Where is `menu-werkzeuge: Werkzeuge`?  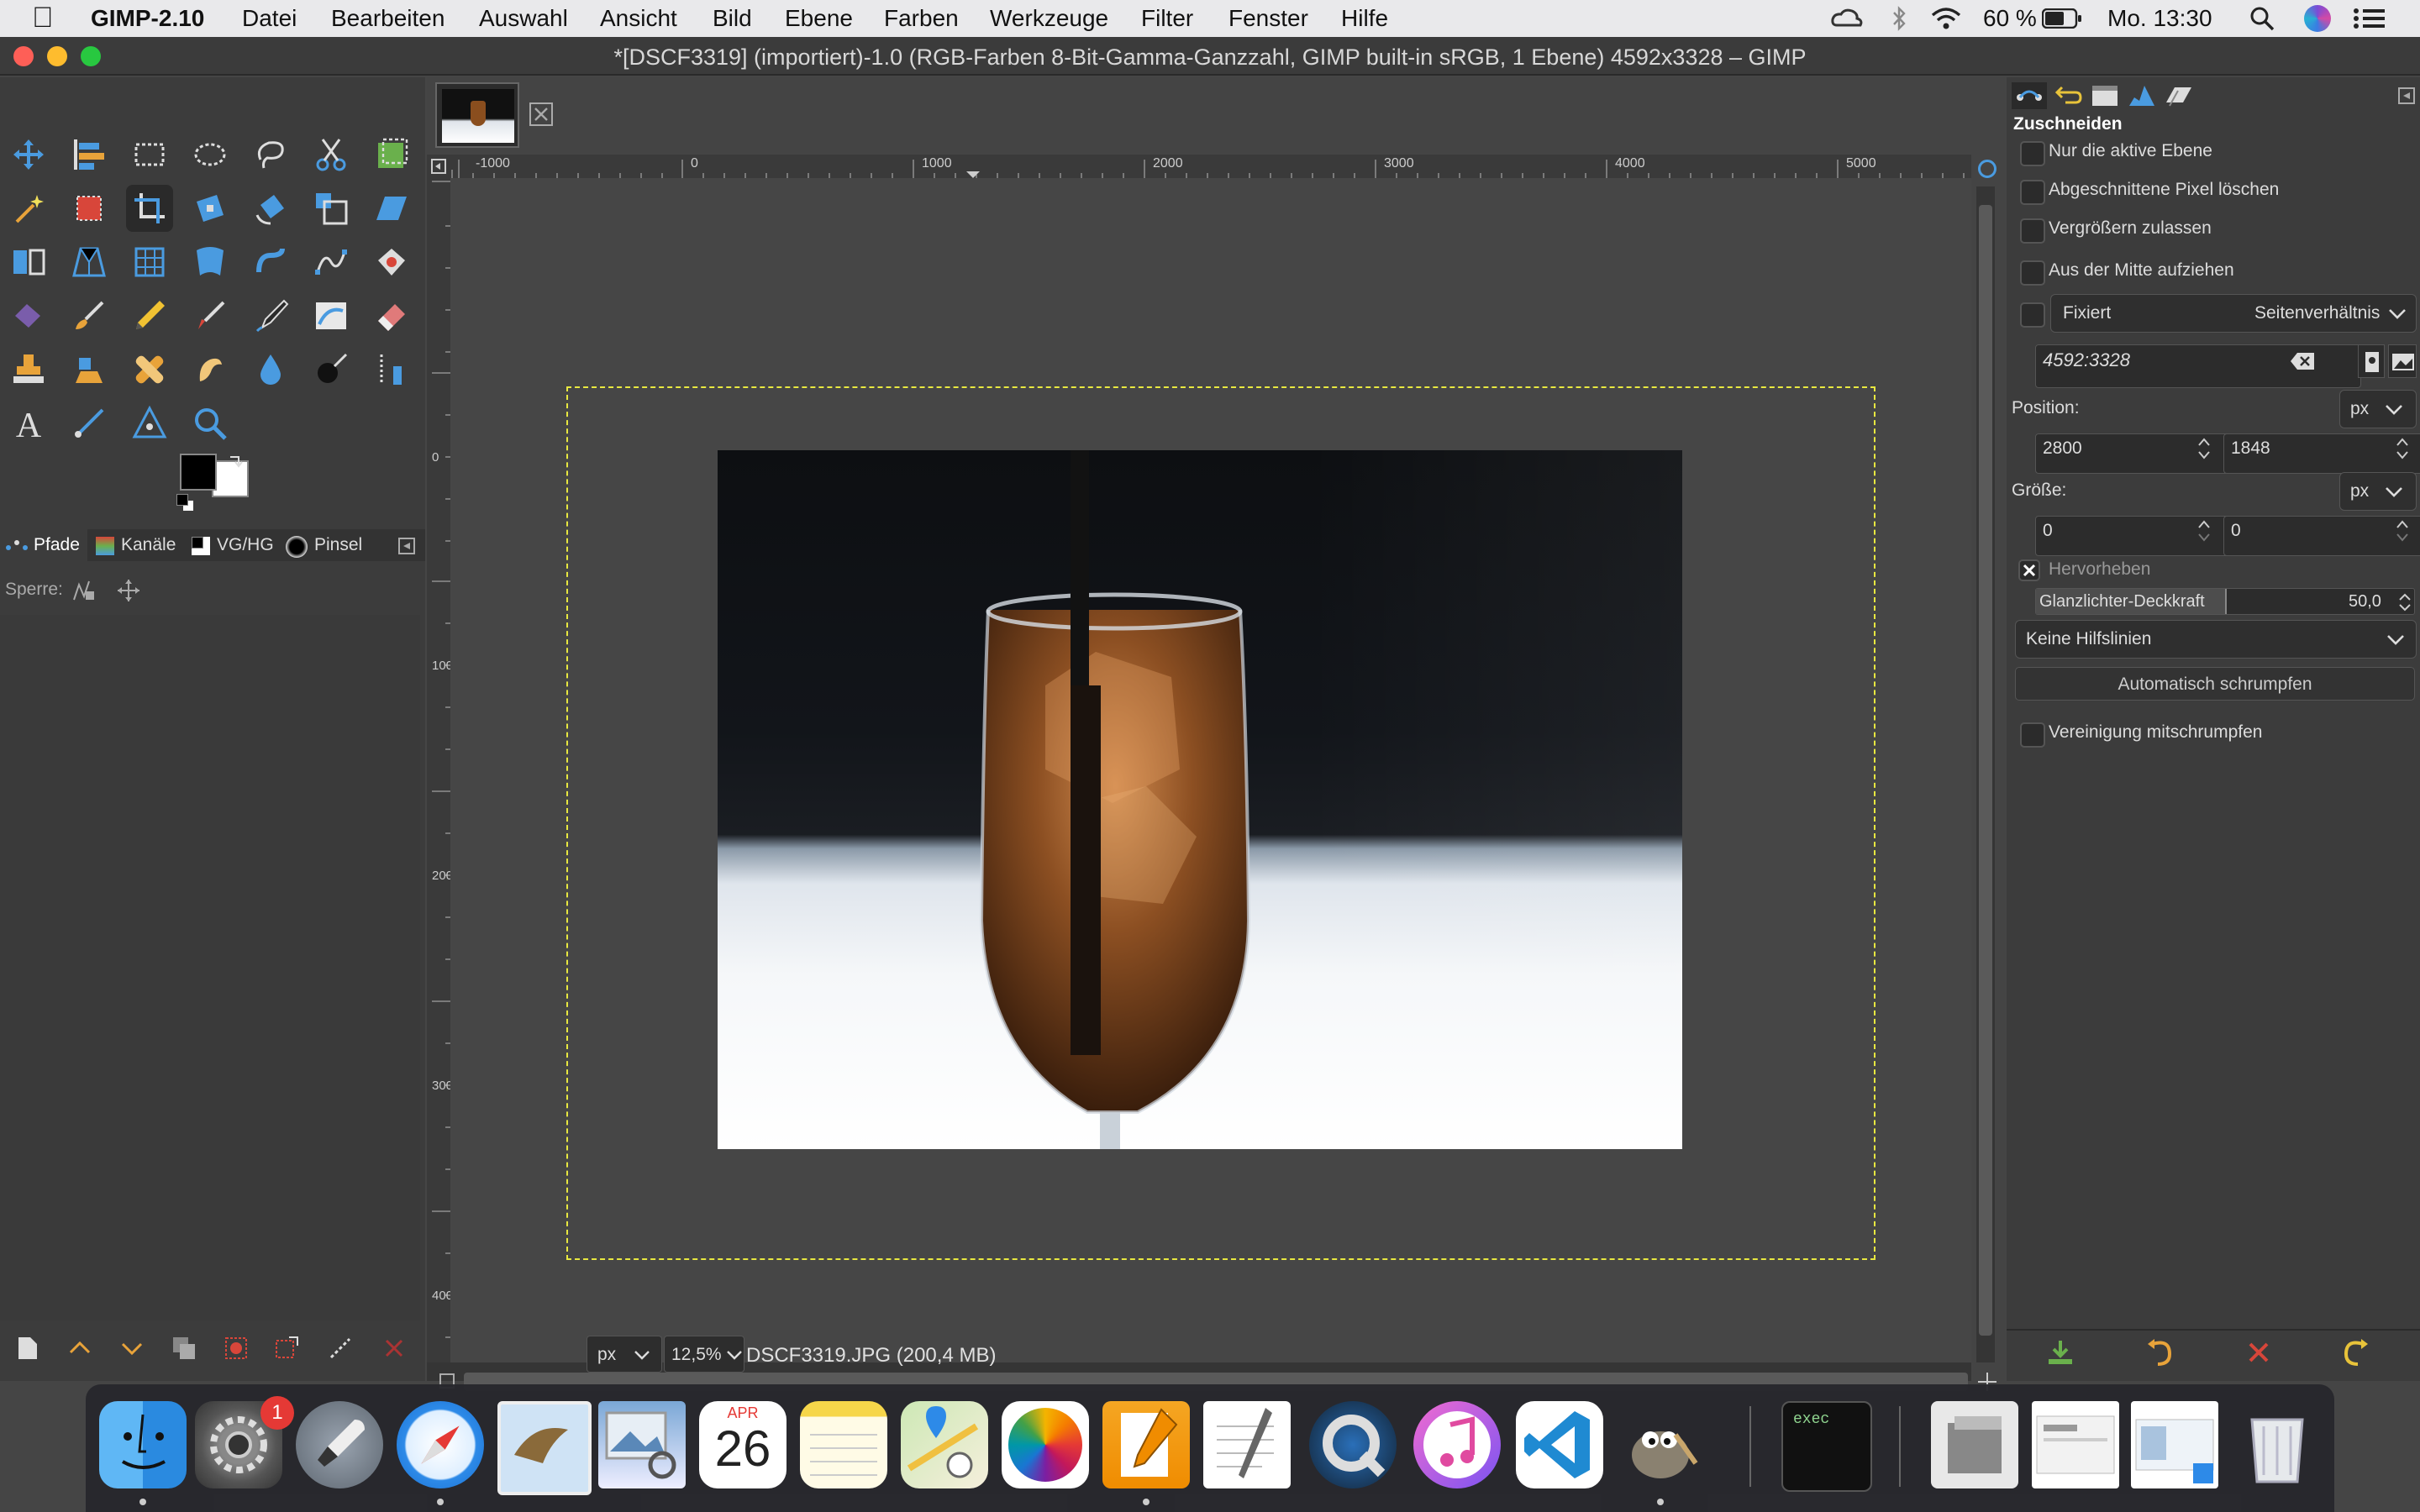 menu-werkzeuge: Werkzeuge is located at coordinates (1049, 18).